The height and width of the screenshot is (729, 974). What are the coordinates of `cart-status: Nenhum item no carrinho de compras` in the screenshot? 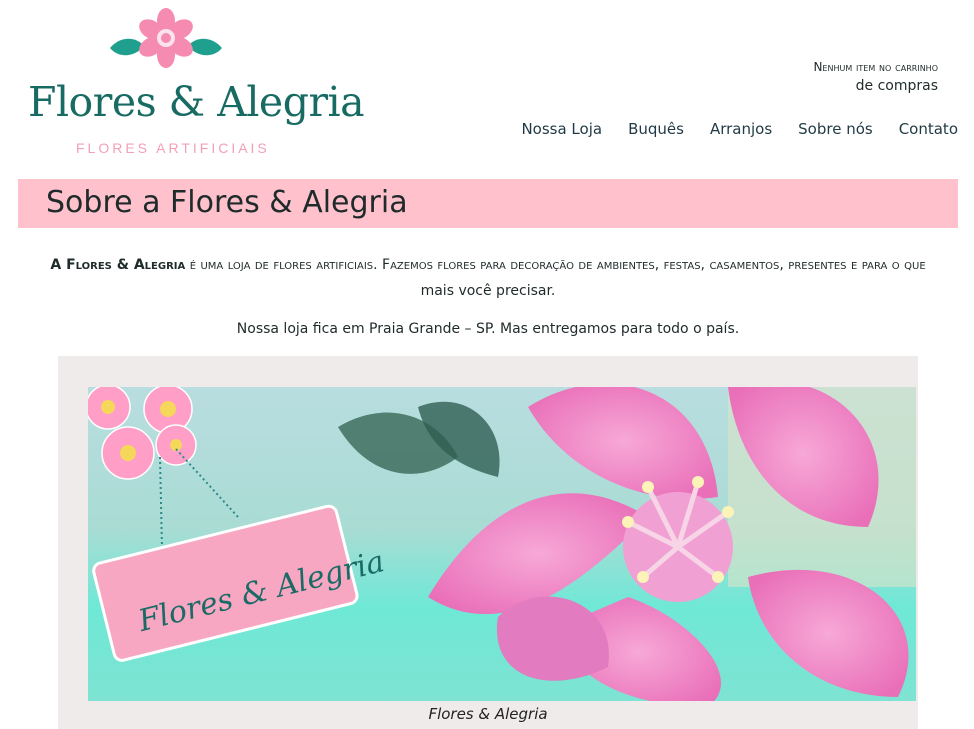 It's located at (875, 77).